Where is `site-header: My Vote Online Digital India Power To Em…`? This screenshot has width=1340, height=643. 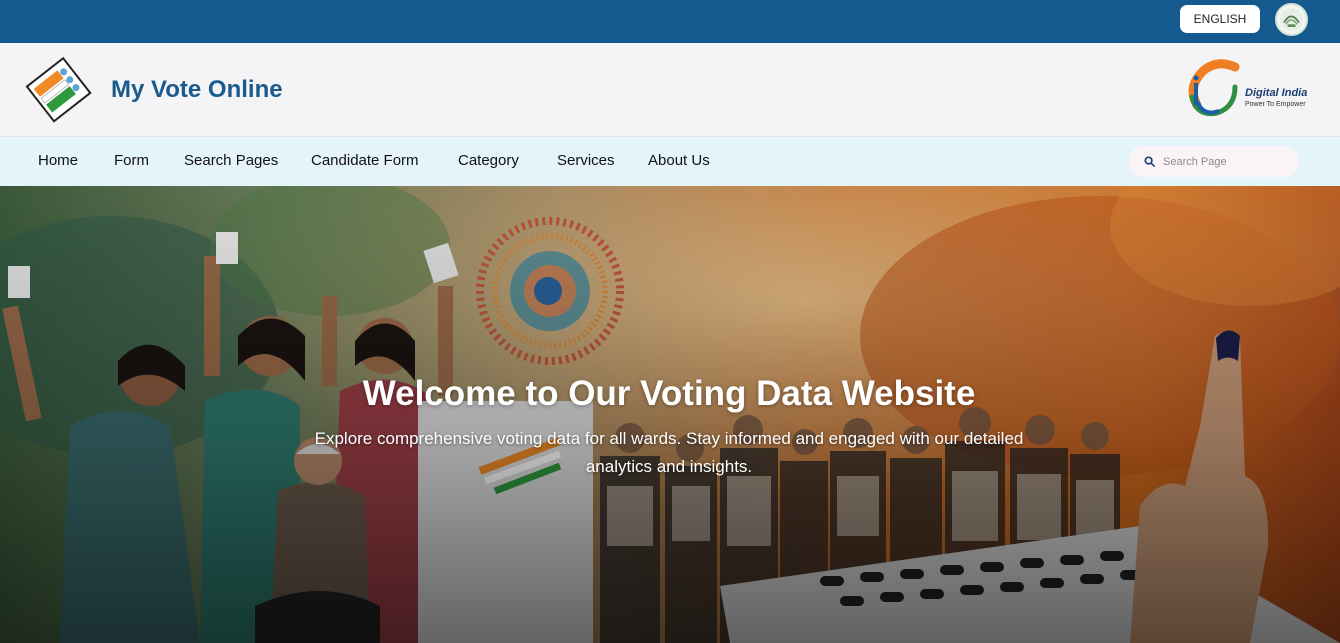
site-header: My Vote Online Digital India Power To Em… is located at coordinates (670, 90).